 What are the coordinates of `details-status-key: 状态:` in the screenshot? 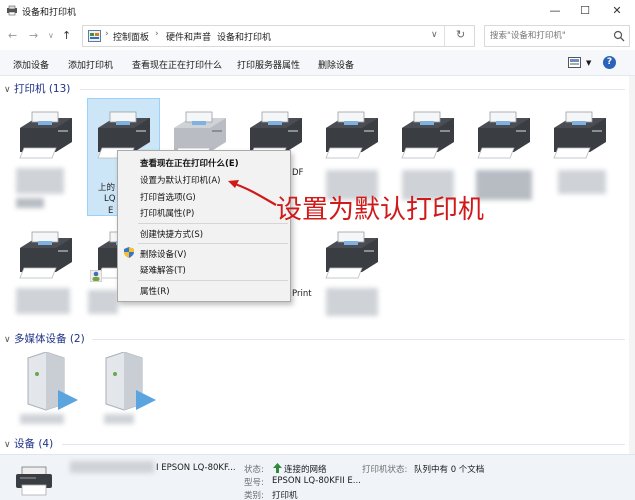 It's located at (254, 470).